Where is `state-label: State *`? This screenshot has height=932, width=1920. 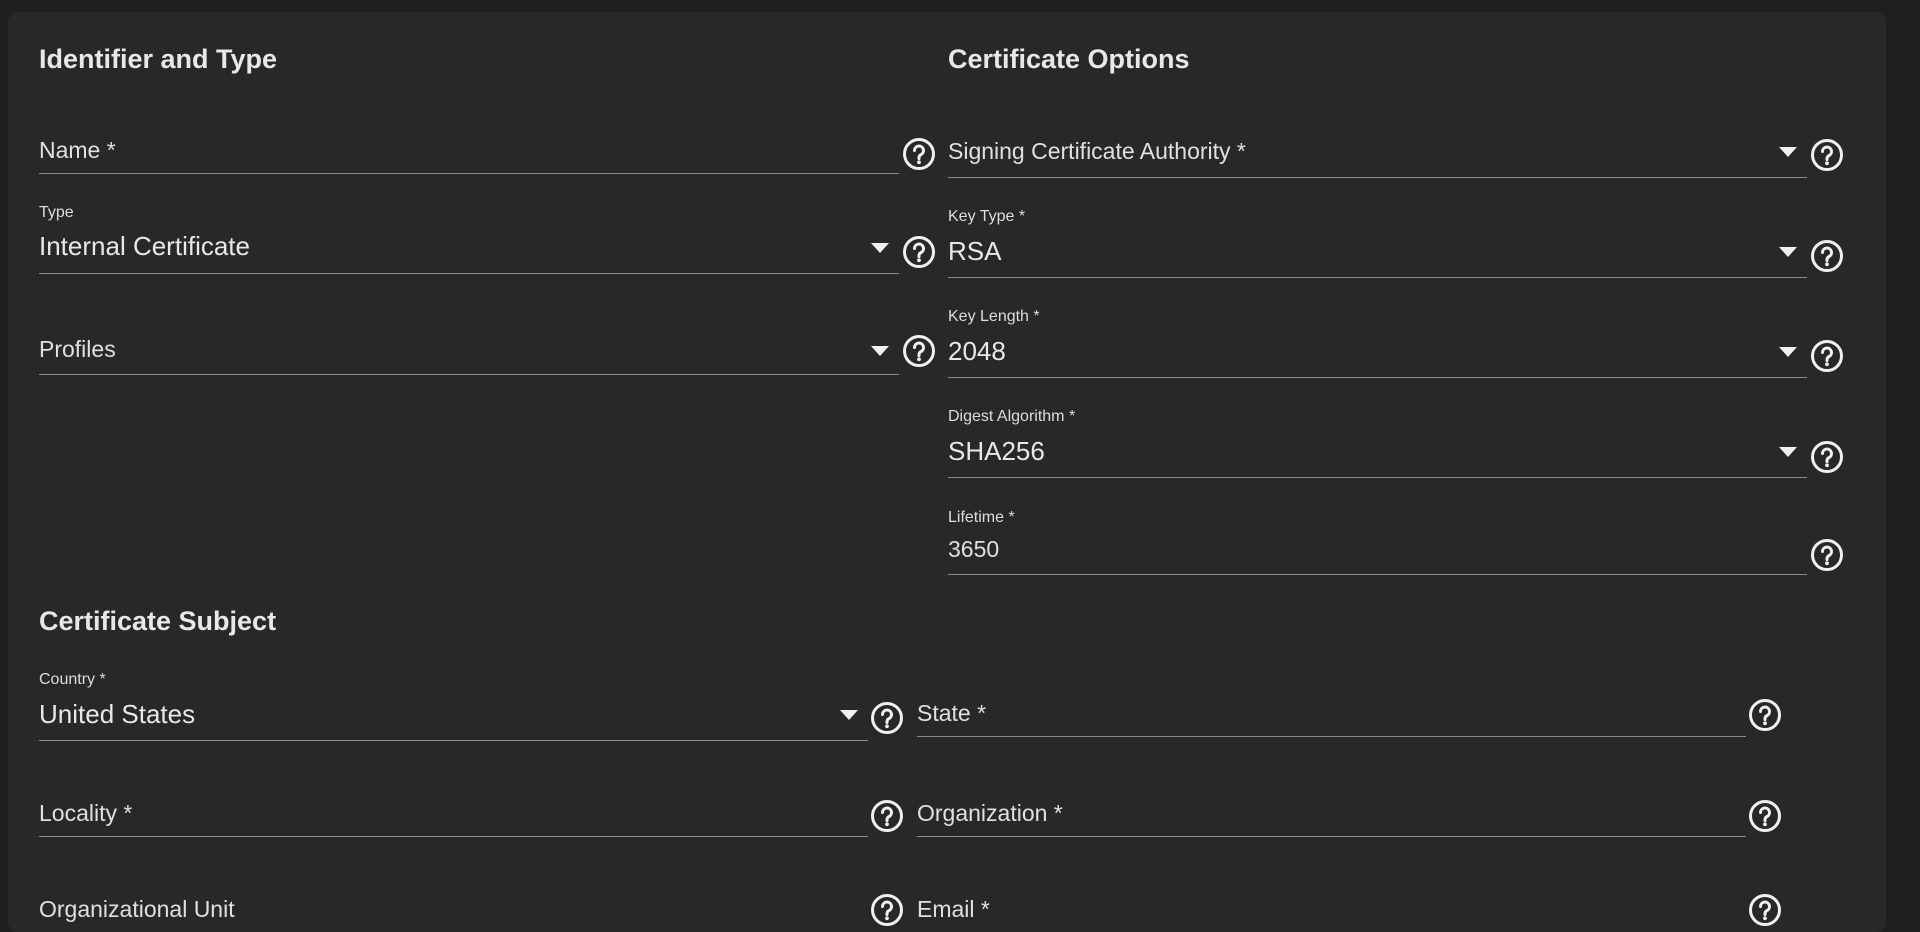
state-label: State * is located at coordinates (952, 713).